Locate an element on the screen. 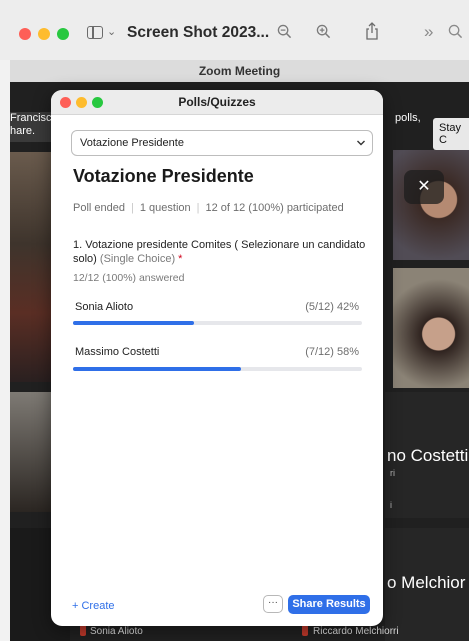  poll-selector-value: Votazione Presidente is located at coordinates (132, 143).